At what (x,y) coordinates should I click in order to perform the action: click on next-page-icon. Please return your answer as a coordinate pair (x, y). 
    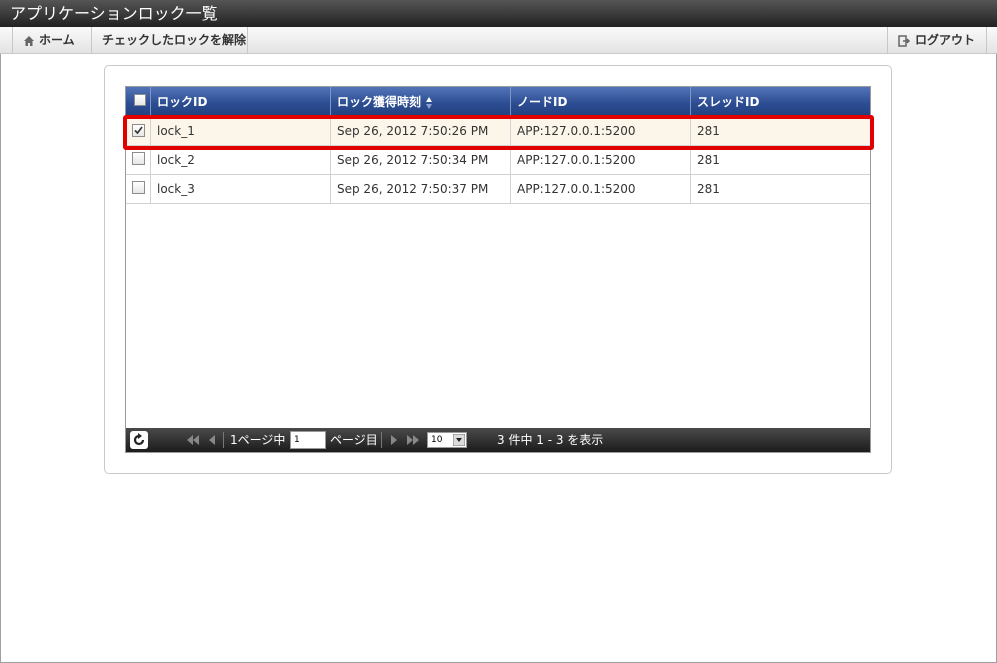
    Looking at the image, I should click on (394, 440).